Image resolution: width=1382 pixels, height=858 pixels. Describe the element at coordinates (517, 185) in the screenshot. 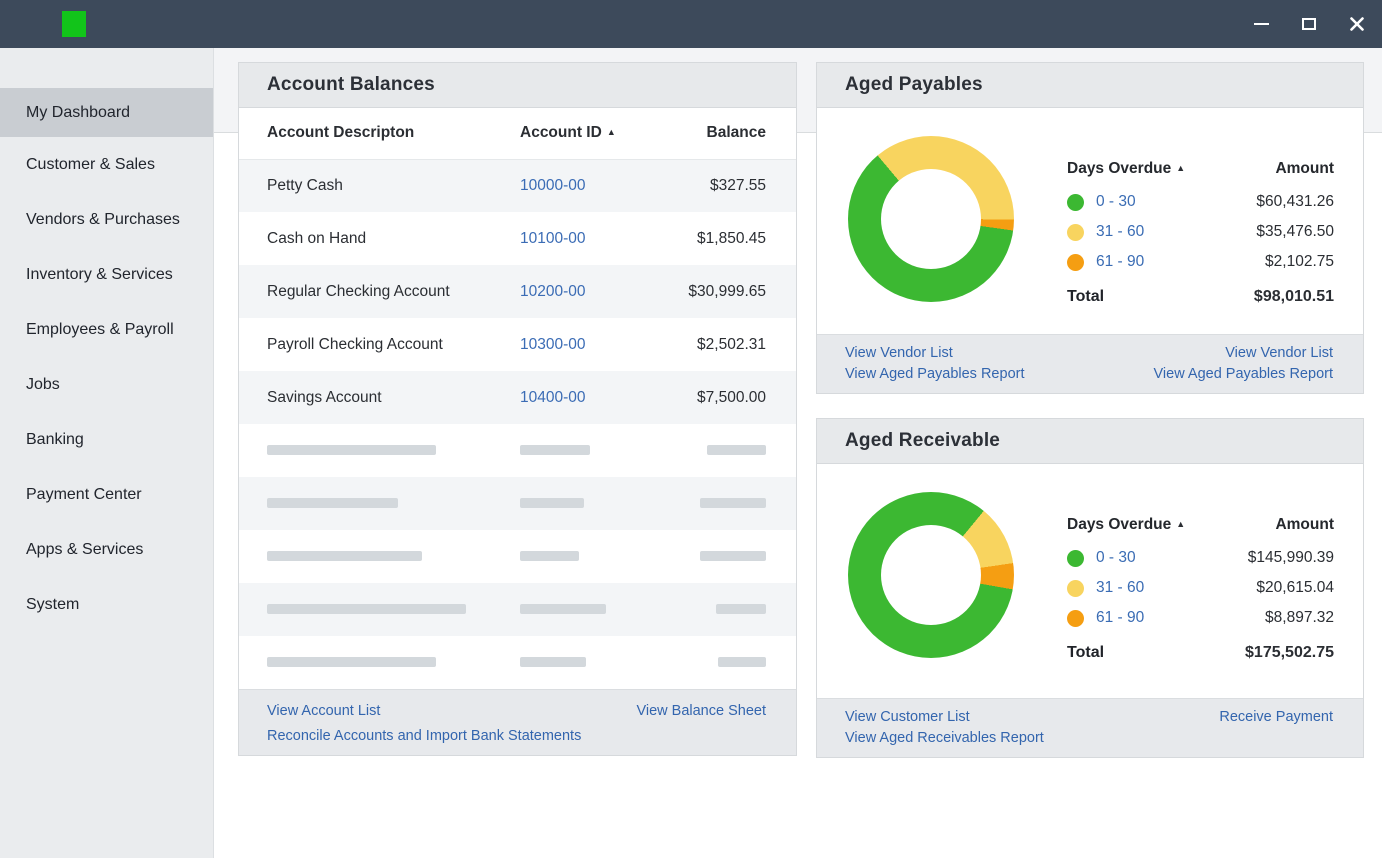

I see `table-row: Petty Cash 10000-00 $327.55` at that location.